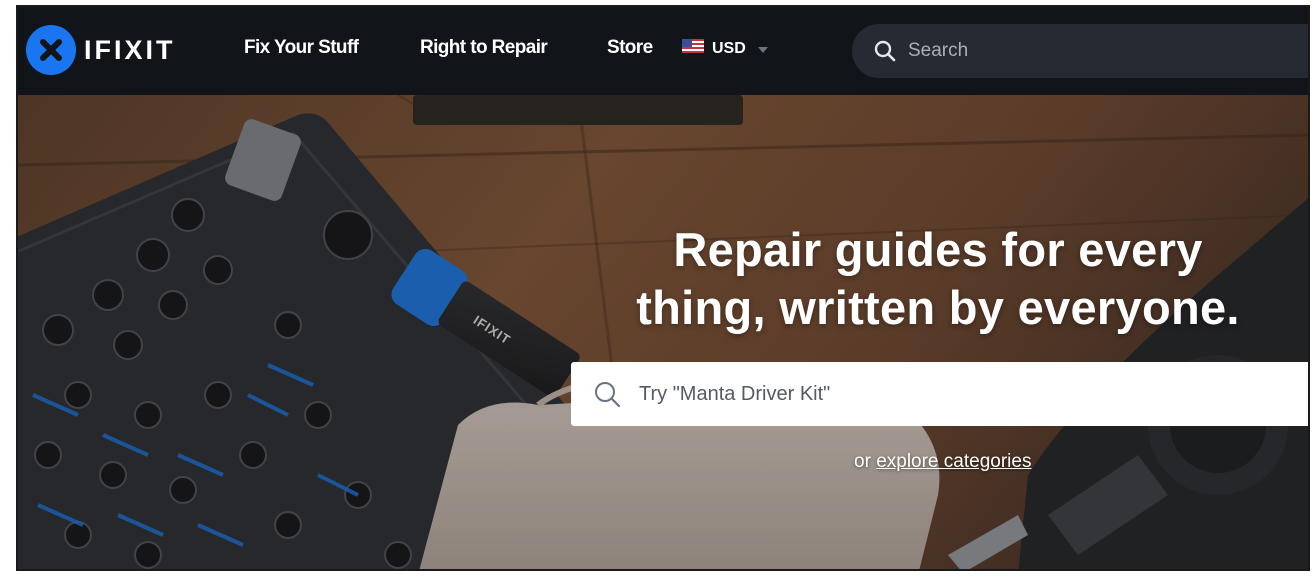 Image resolution: width=1316 pixels, height=579 pixels. I want to click on nav-fix-your-stuff: Fix Your Stuff, so click(301, 48).